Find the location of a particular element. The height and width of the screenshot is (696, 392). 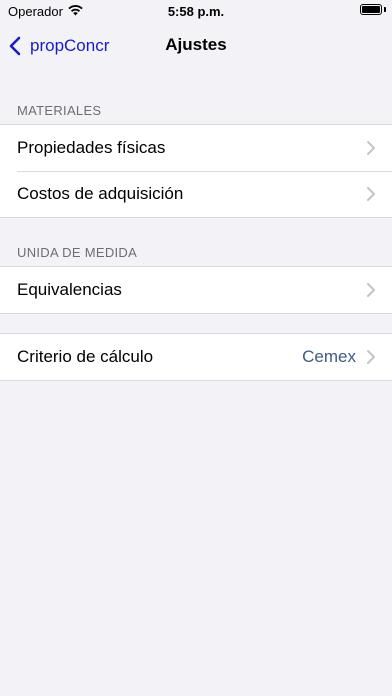

status-bar: Operador 5:58 p.m. is located at coordinates (196, 12).